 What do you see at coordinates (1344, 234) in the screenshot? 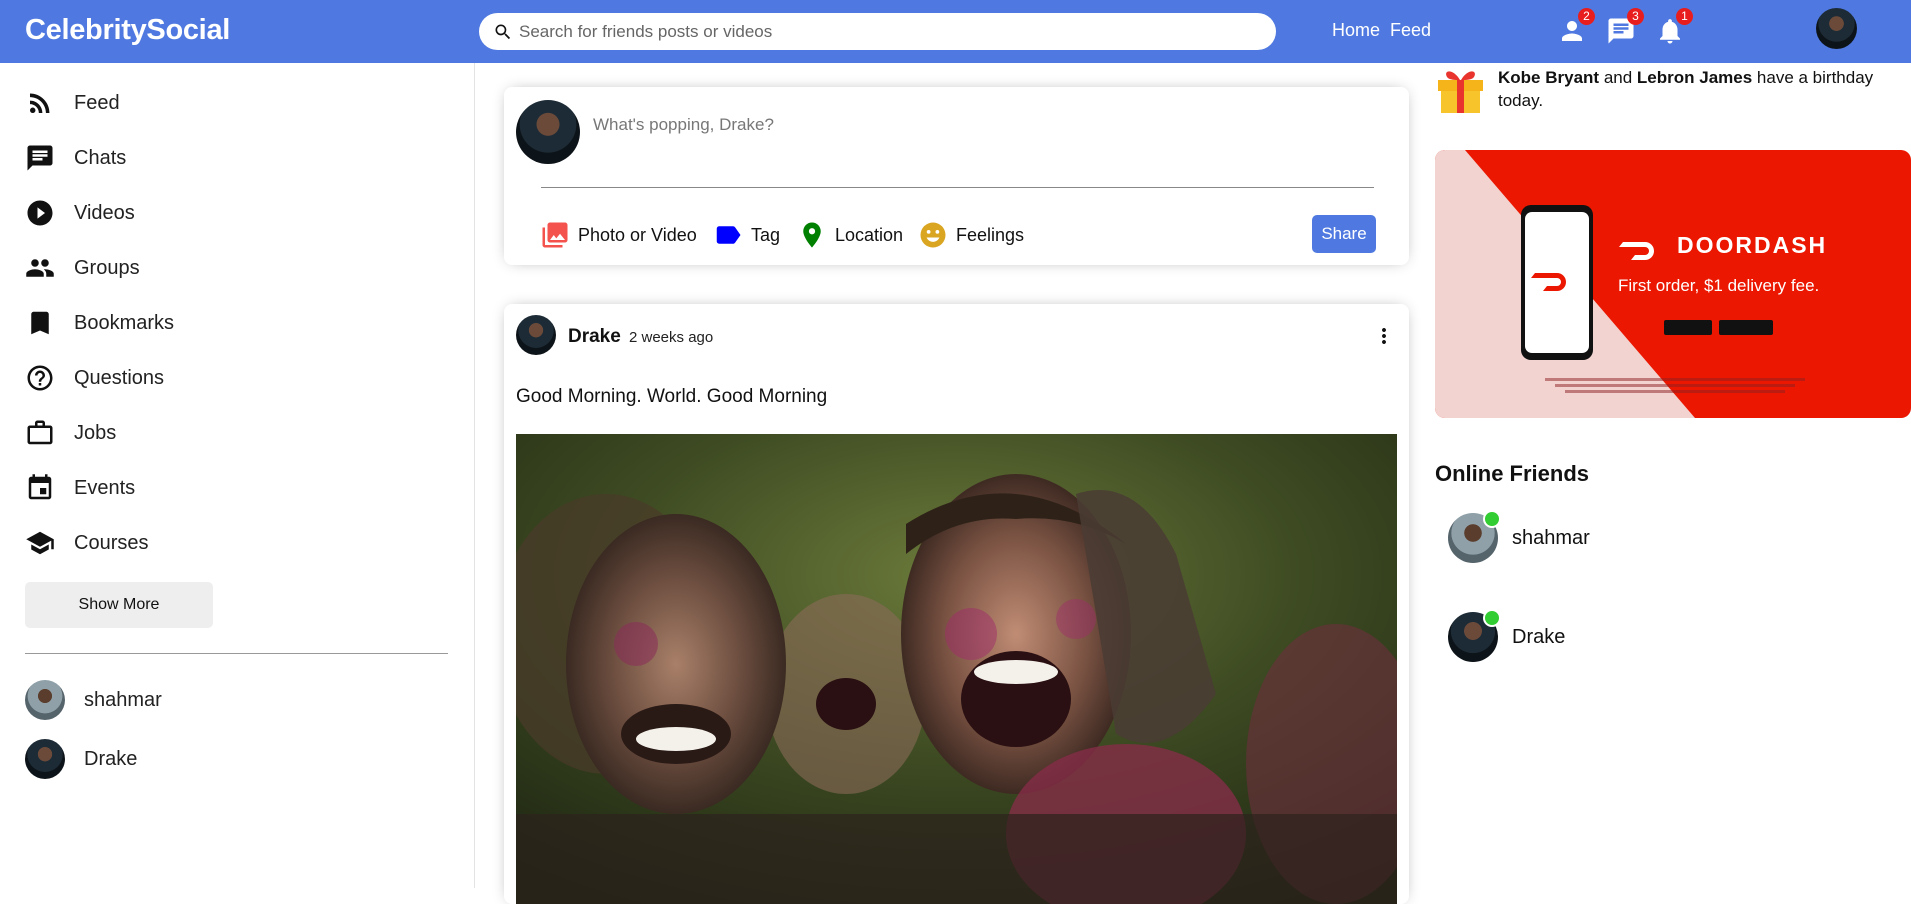
I see `share-button: Share` at bounding box center [1344, 234].